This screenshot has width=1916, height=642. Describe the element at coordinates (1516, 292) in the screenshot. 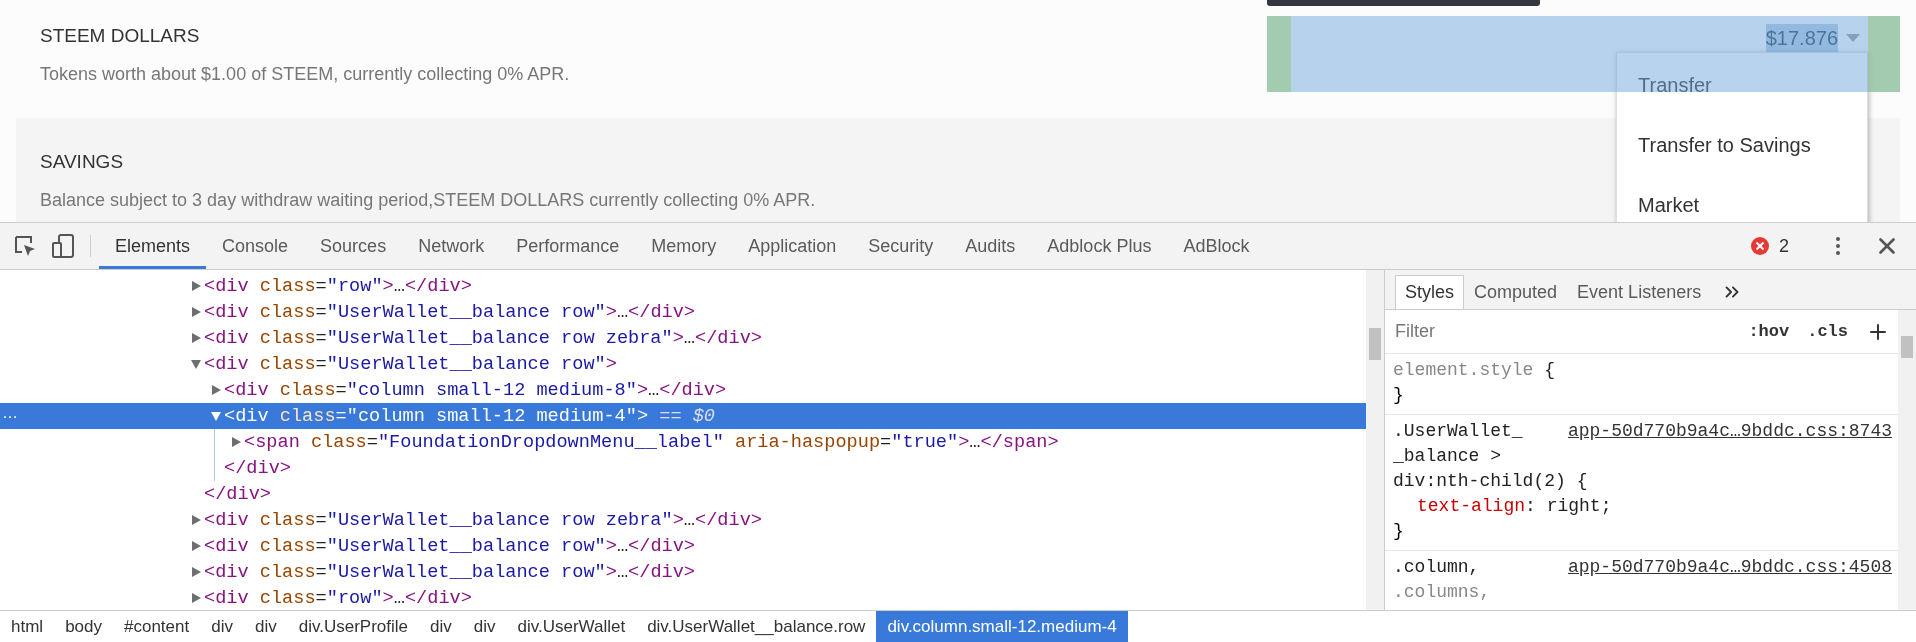

I see `styles-tab: Computed` at that location.